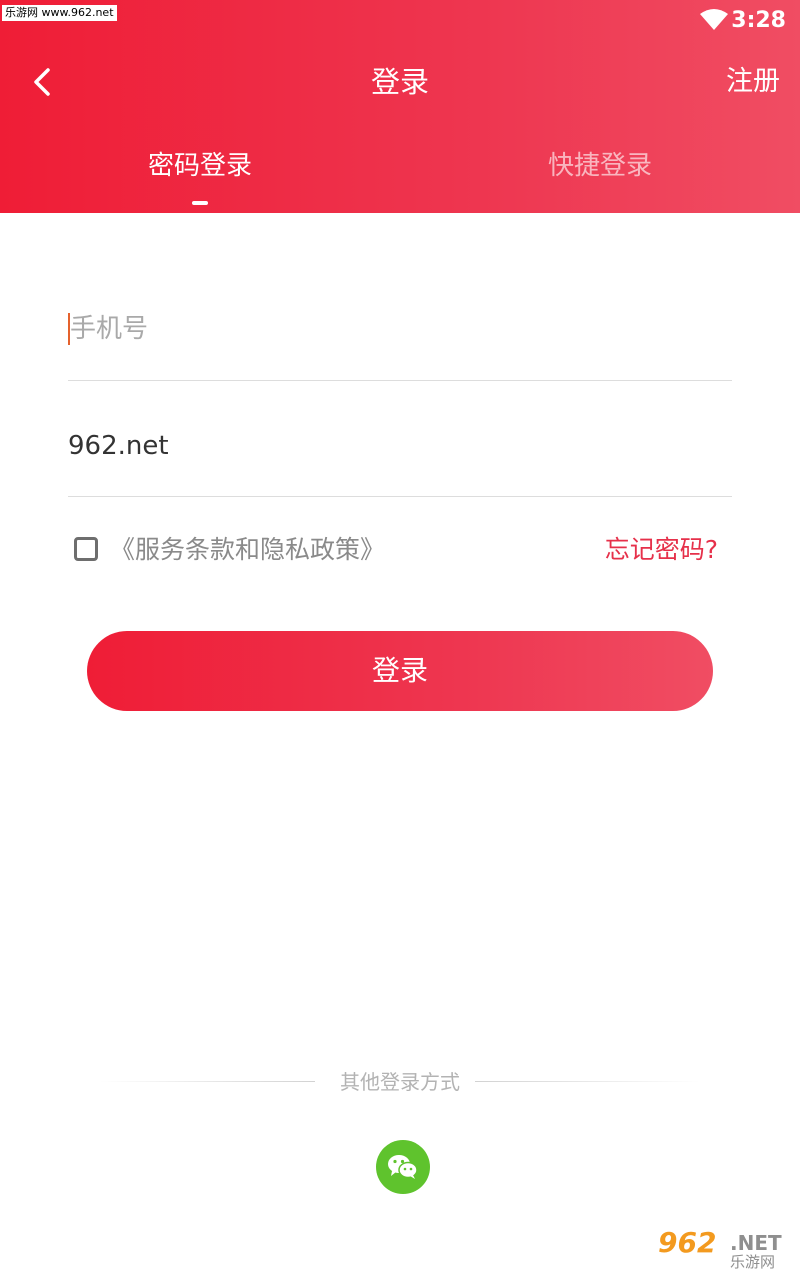 This screenshot has width=800, height=1280. I want to click on watermark-label: 乐游网 www.962.net, so click(59, 13).